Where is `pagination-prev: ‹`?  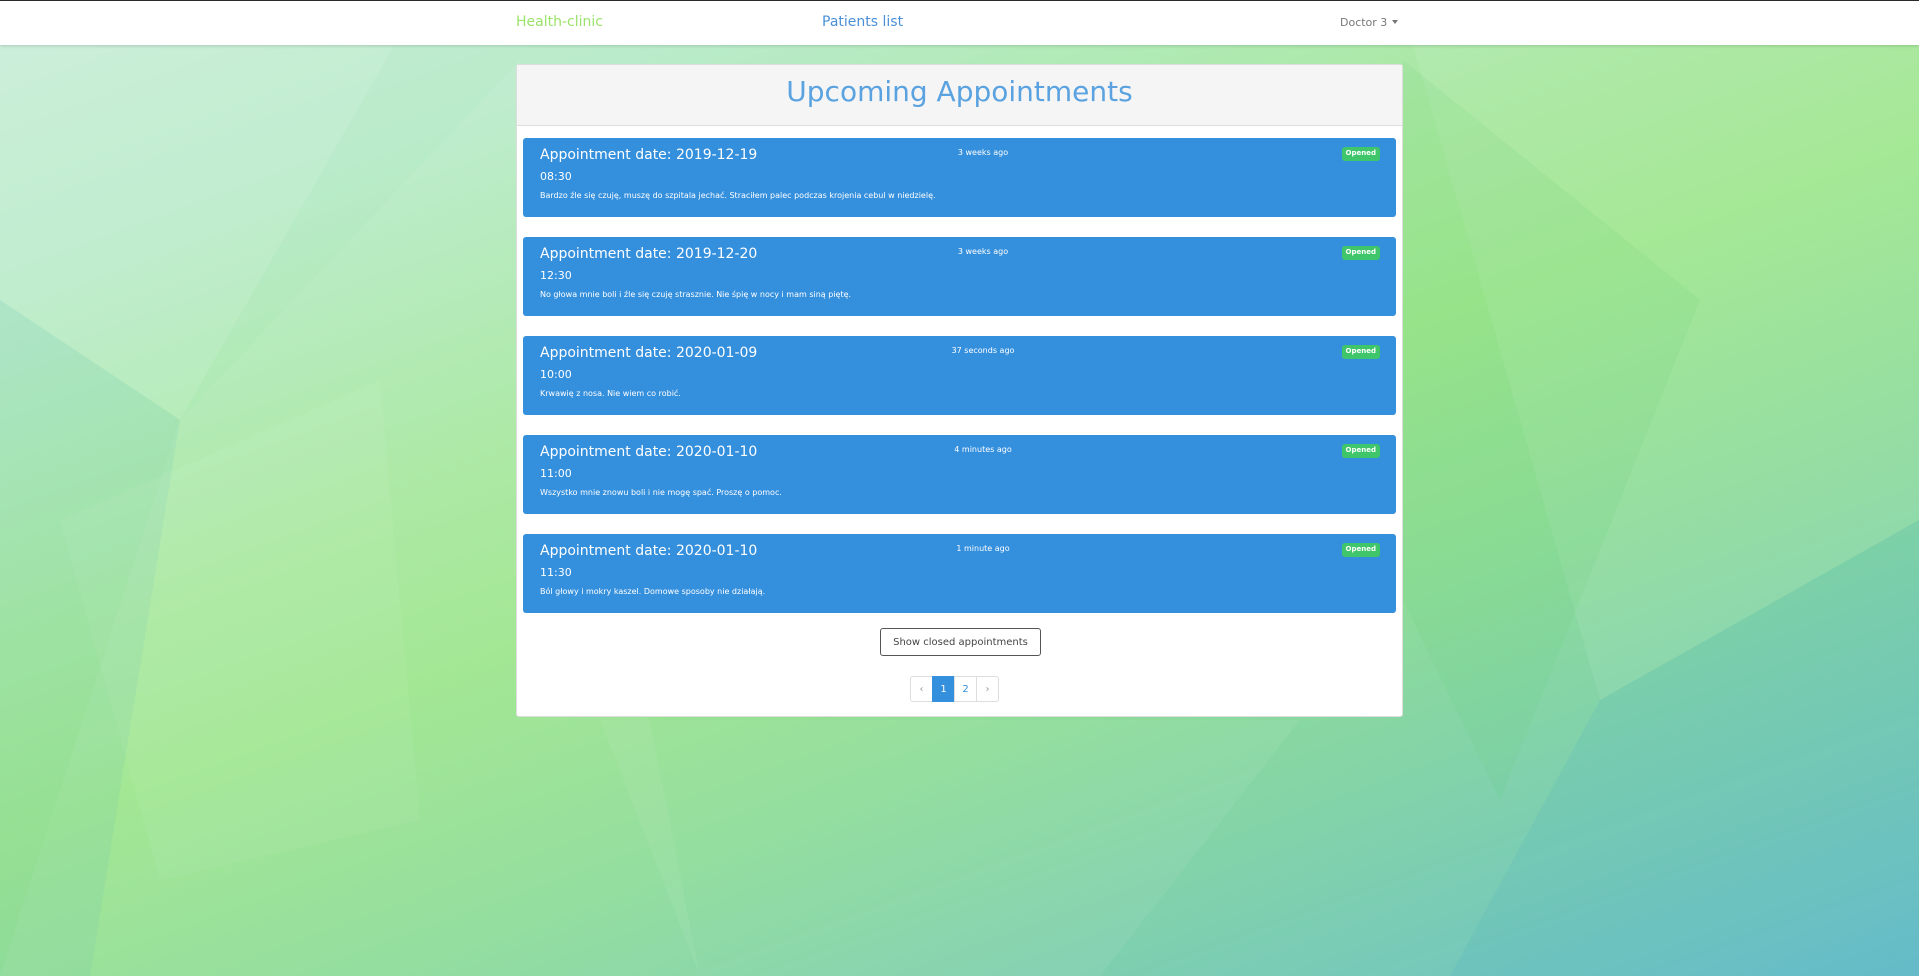
pagination-prev: ‹ is located at coordinates (921, 689).